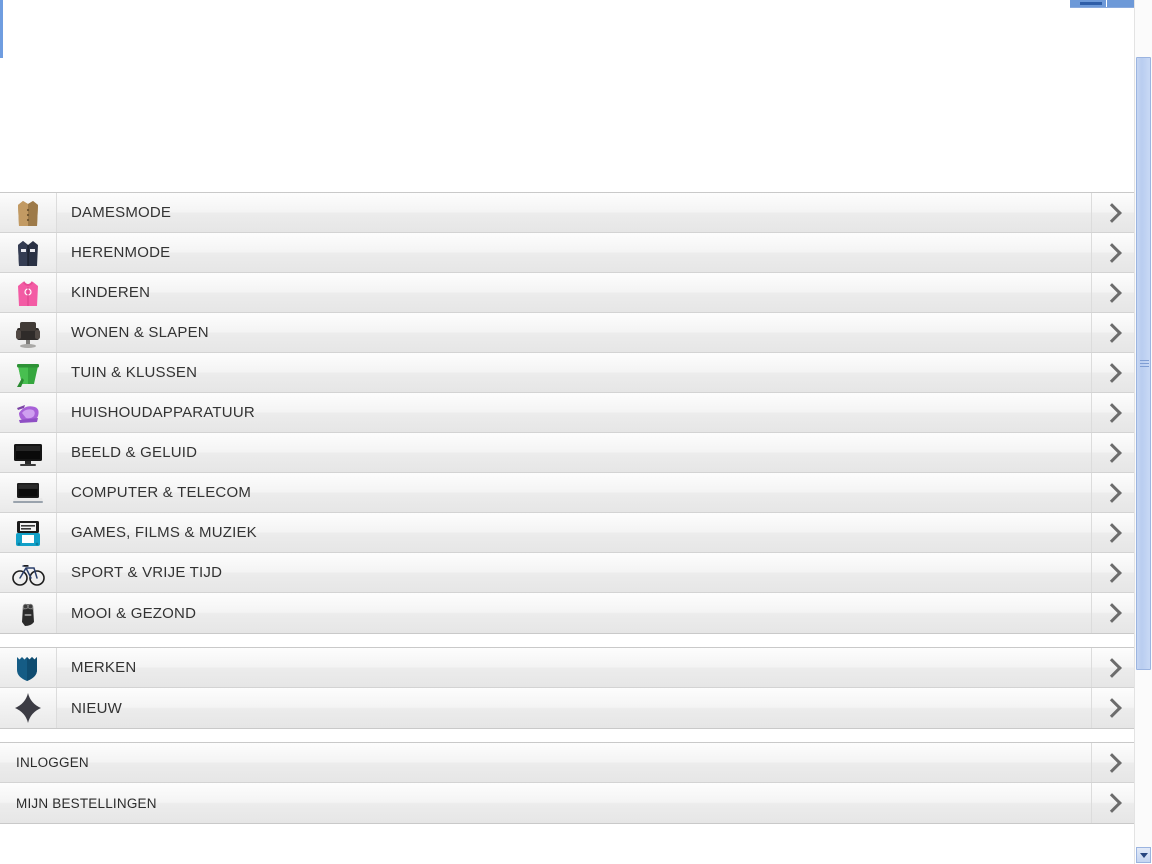 This screenshot has height=864, width=1152. I want to click on menu-row: KINDEREN, so click(568, 293).